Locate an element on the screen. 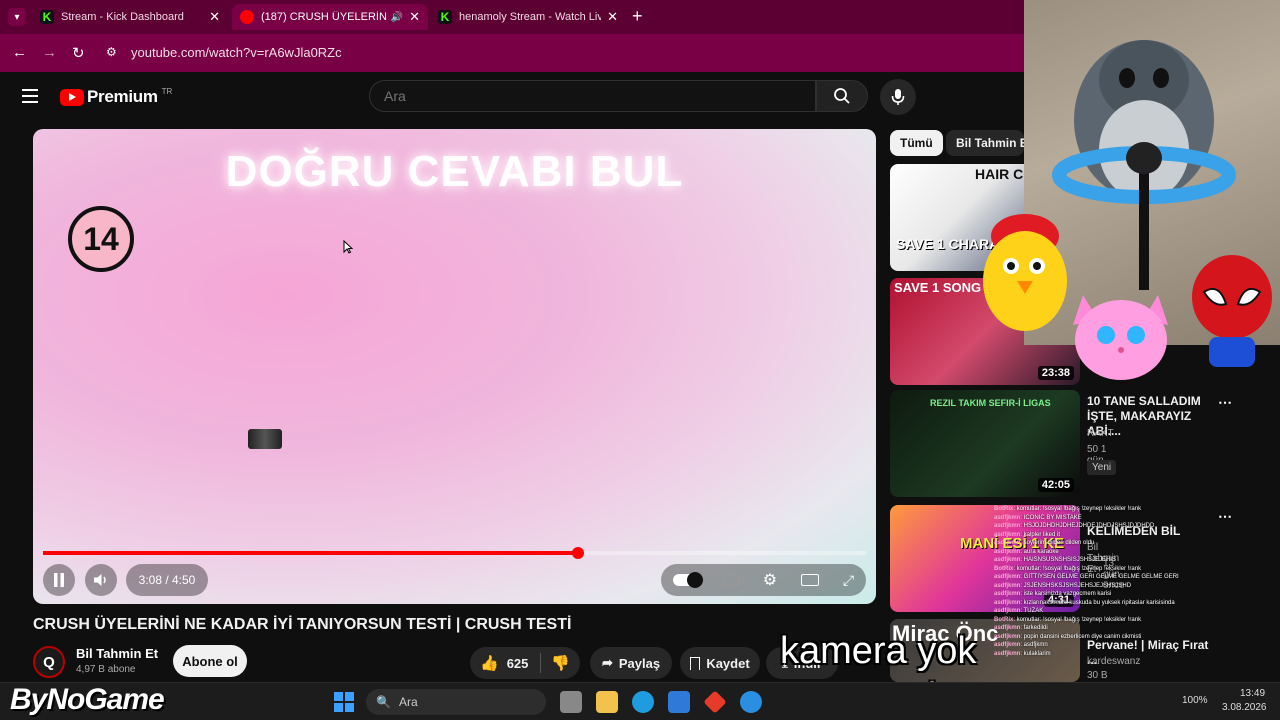  youtube-icon is located at coordinates (247, 17).